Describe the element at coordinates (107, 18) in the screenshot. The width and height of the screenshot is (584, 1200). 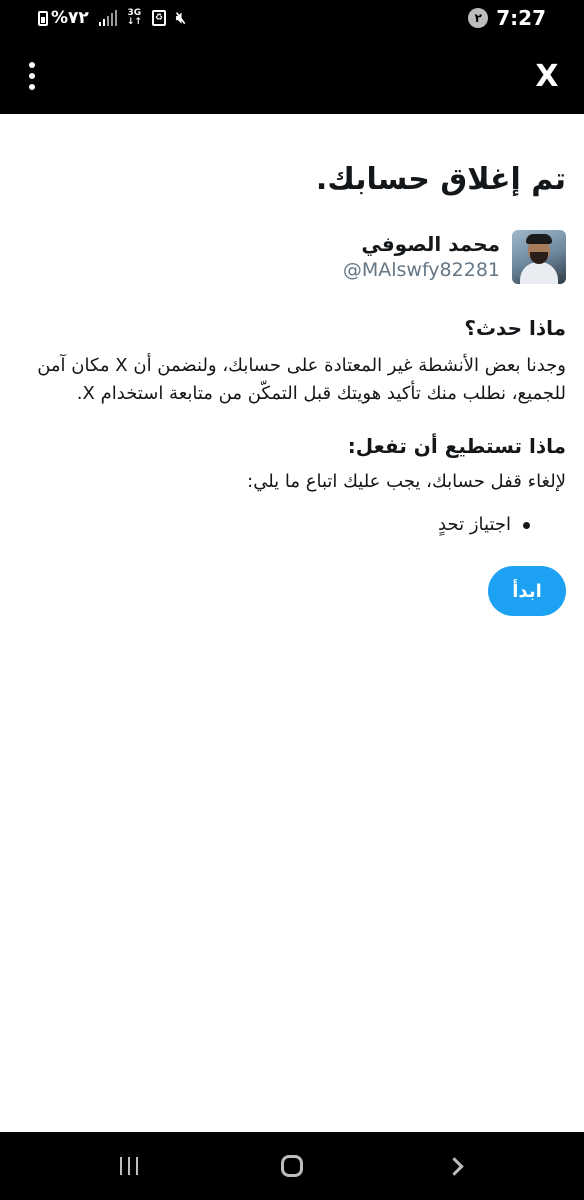
I see `signal-icon` at that location.